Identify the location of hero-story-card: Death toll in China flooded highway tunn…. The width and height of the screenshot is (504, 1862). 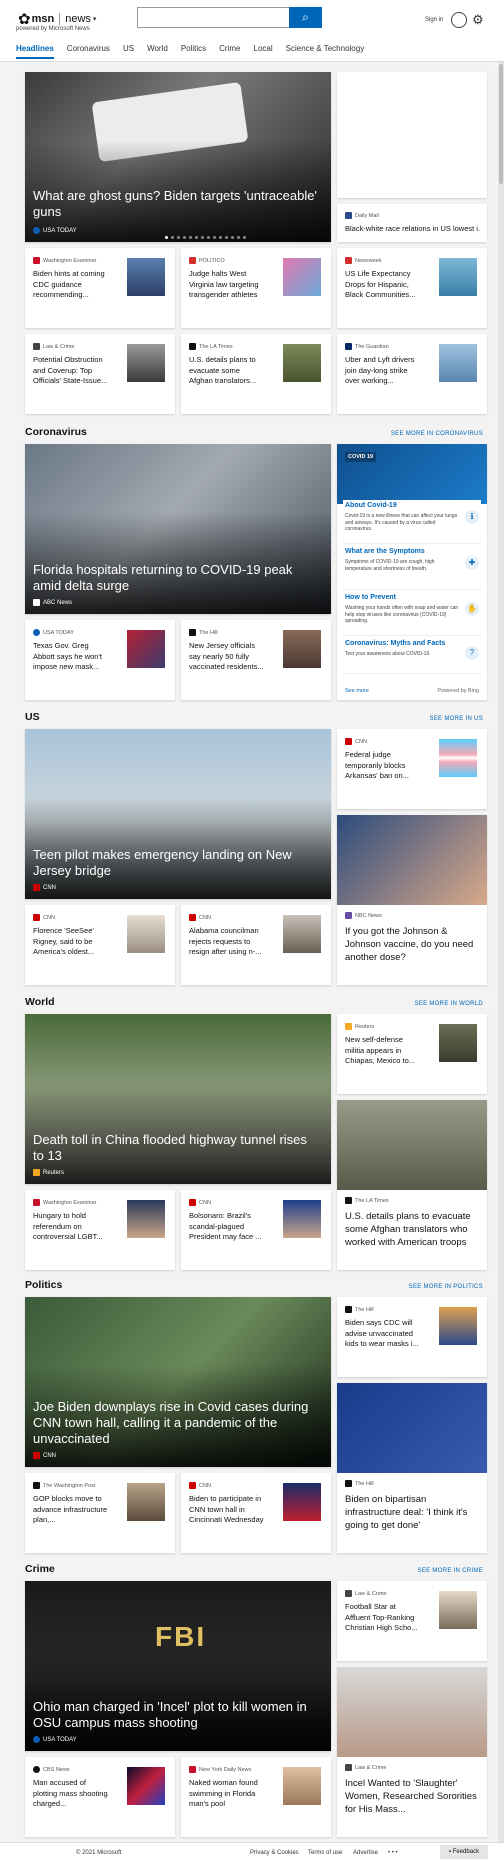
(178, 1099).